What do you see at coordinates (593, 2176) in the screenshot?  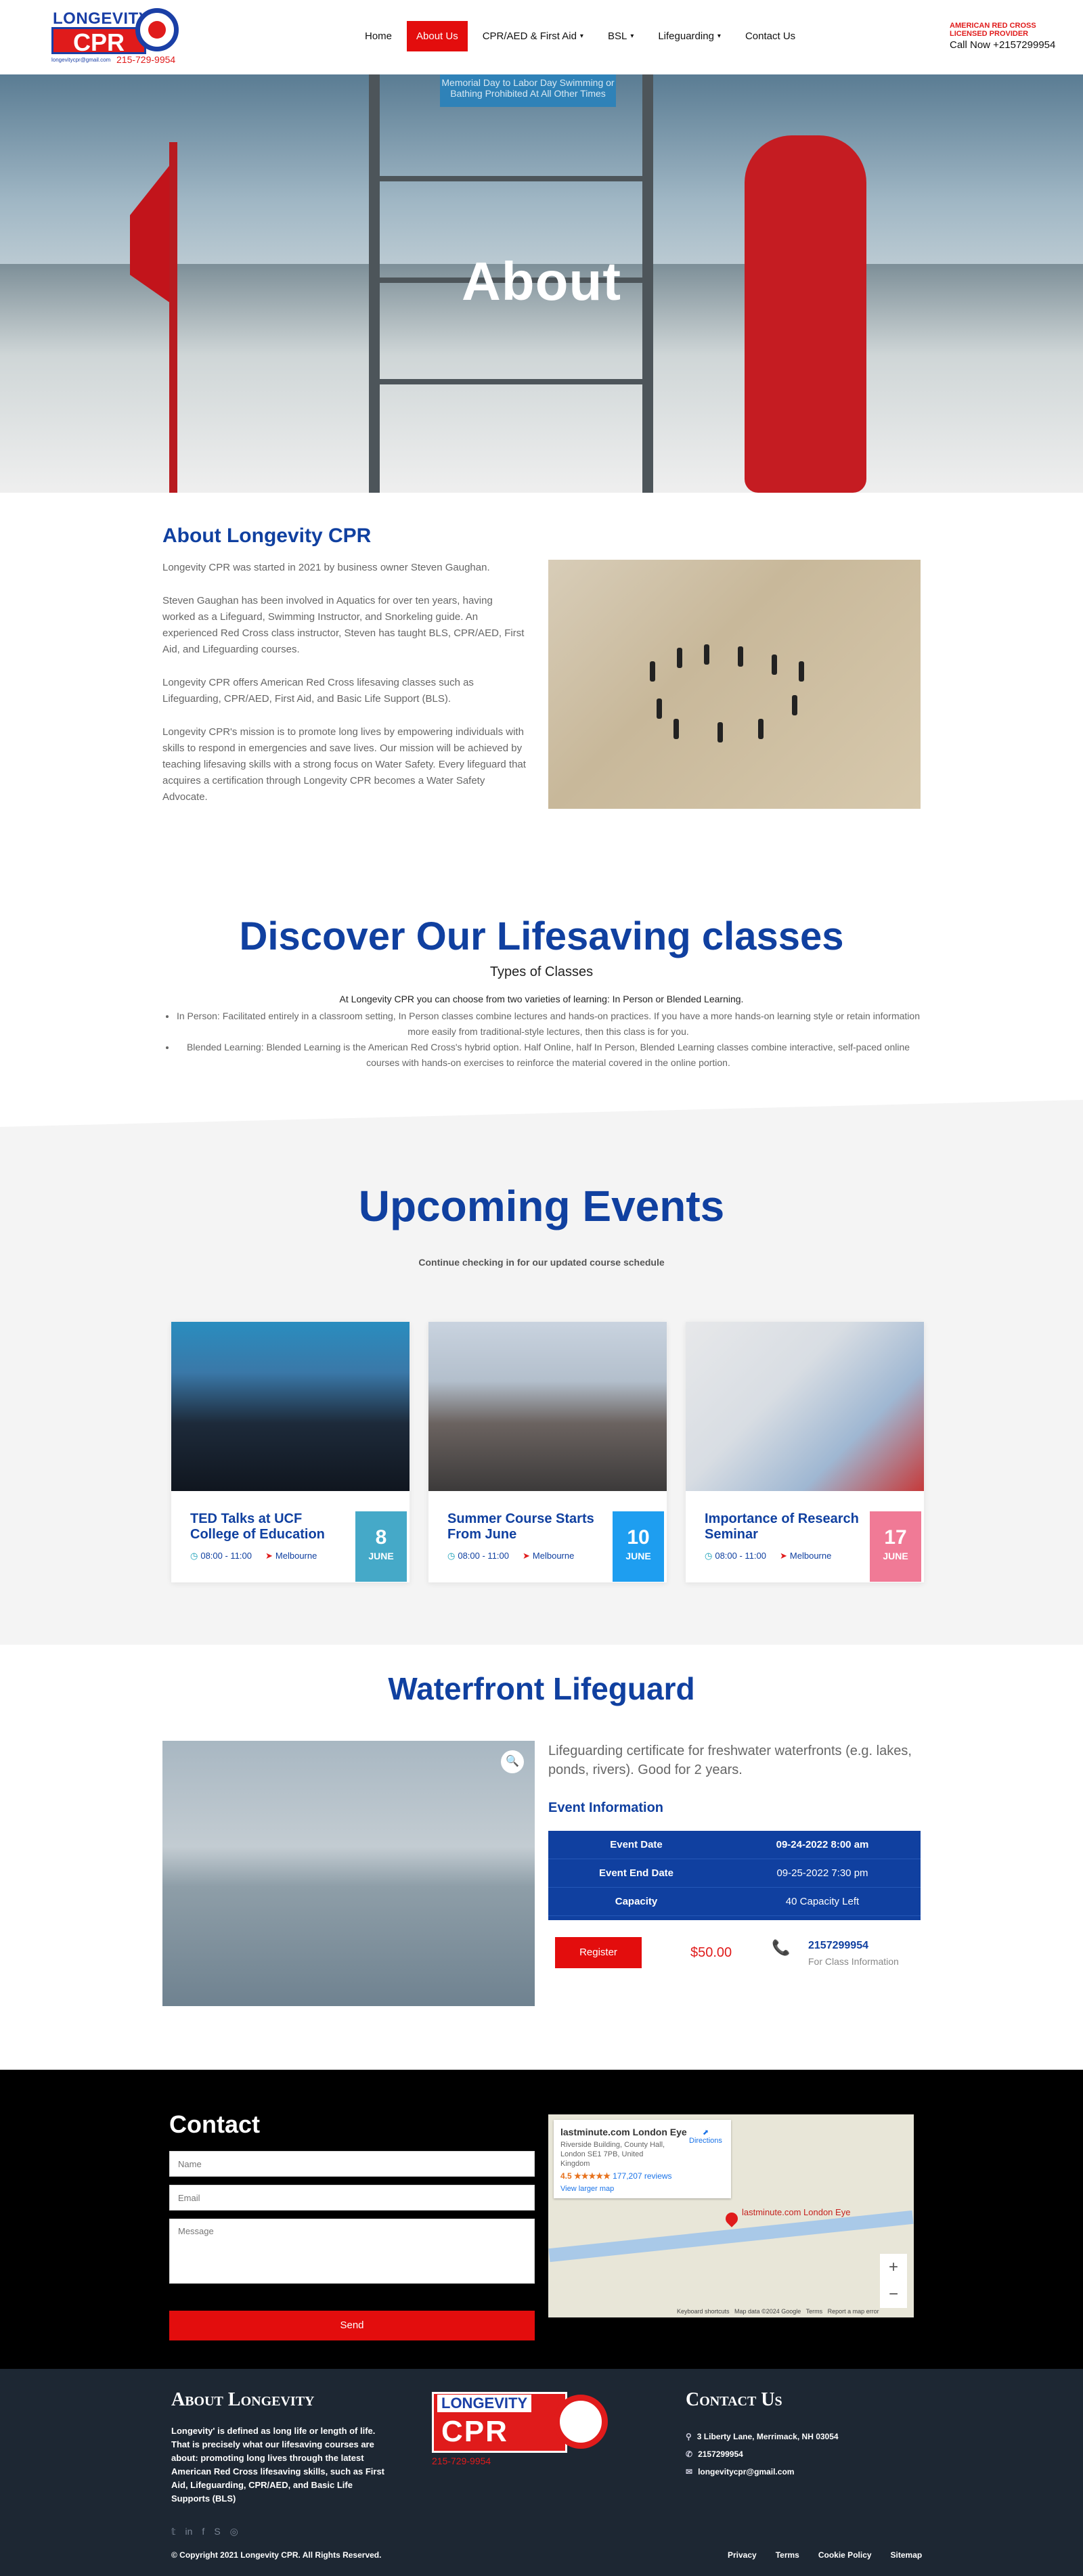 I see `rating-stars: ★★★★★` at bounding box center [593, 2176].